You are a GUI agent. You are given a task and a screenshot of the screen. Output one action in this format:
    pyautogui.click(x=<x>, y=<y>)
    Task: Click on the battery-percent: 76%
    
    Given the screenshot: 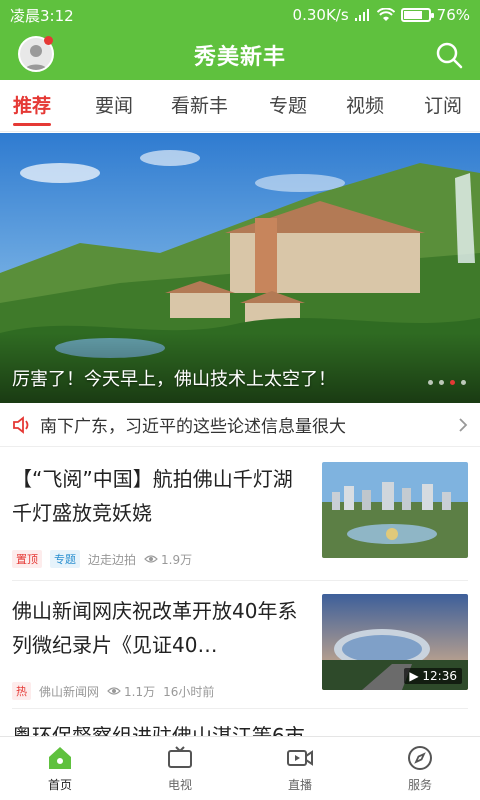 What is the action you would take?
    pyautogui.click(x=453, y=15)
    